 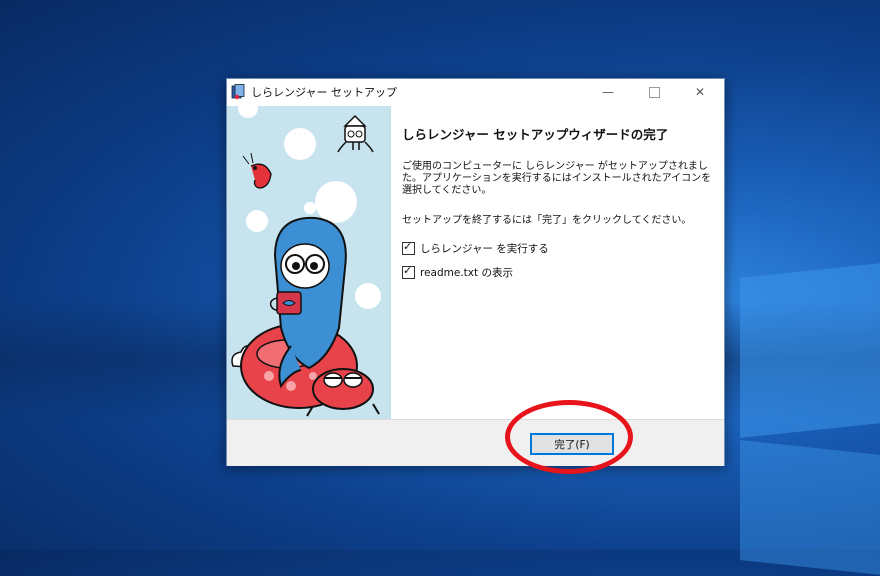 What do you see at coordinates (557, 248) in the screenshot?
I see `run-app-option: しらレンジャー を実行する` at bounding box center [557, 248].